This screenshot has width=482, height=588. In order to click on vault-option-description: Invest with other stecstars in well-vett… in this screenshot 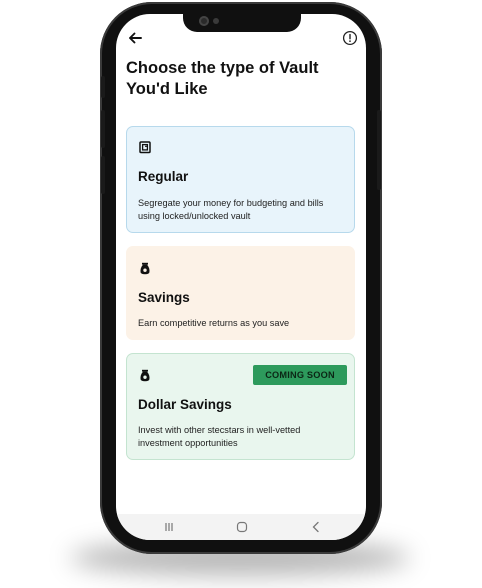, I will do `click(219, 436)`.